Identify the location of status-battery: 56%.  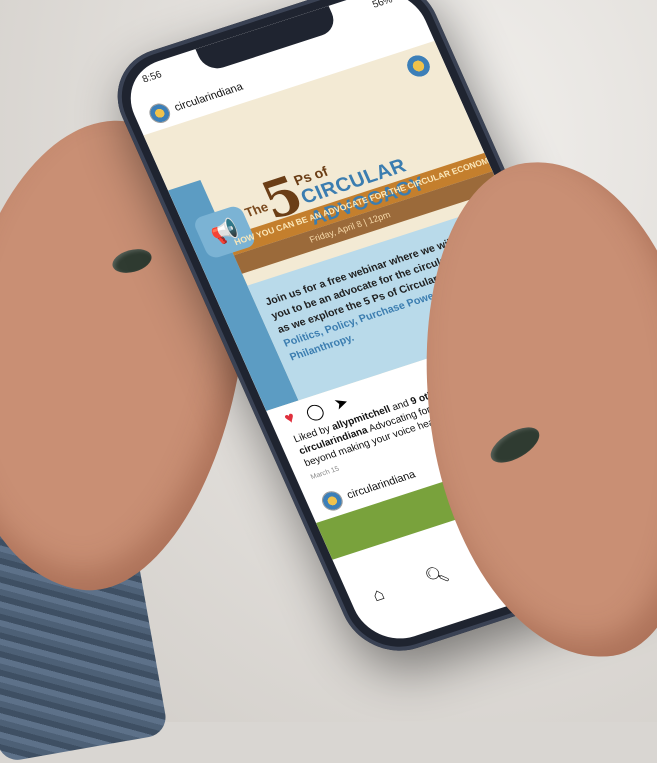
(382, 5).